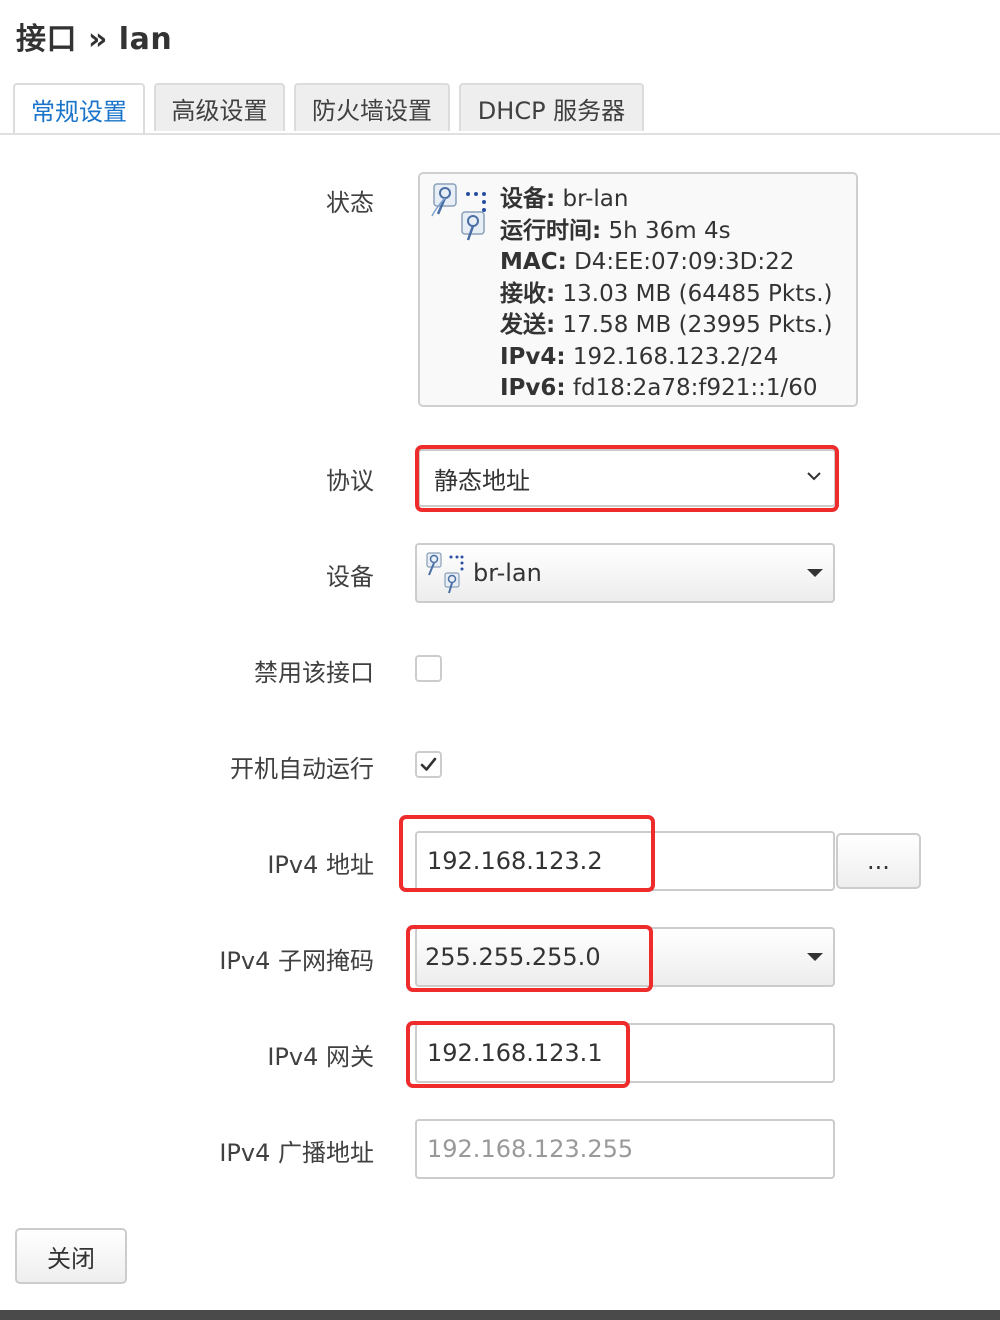  I want to click on tab-general-settings: 常规设置, so click(79, 108).